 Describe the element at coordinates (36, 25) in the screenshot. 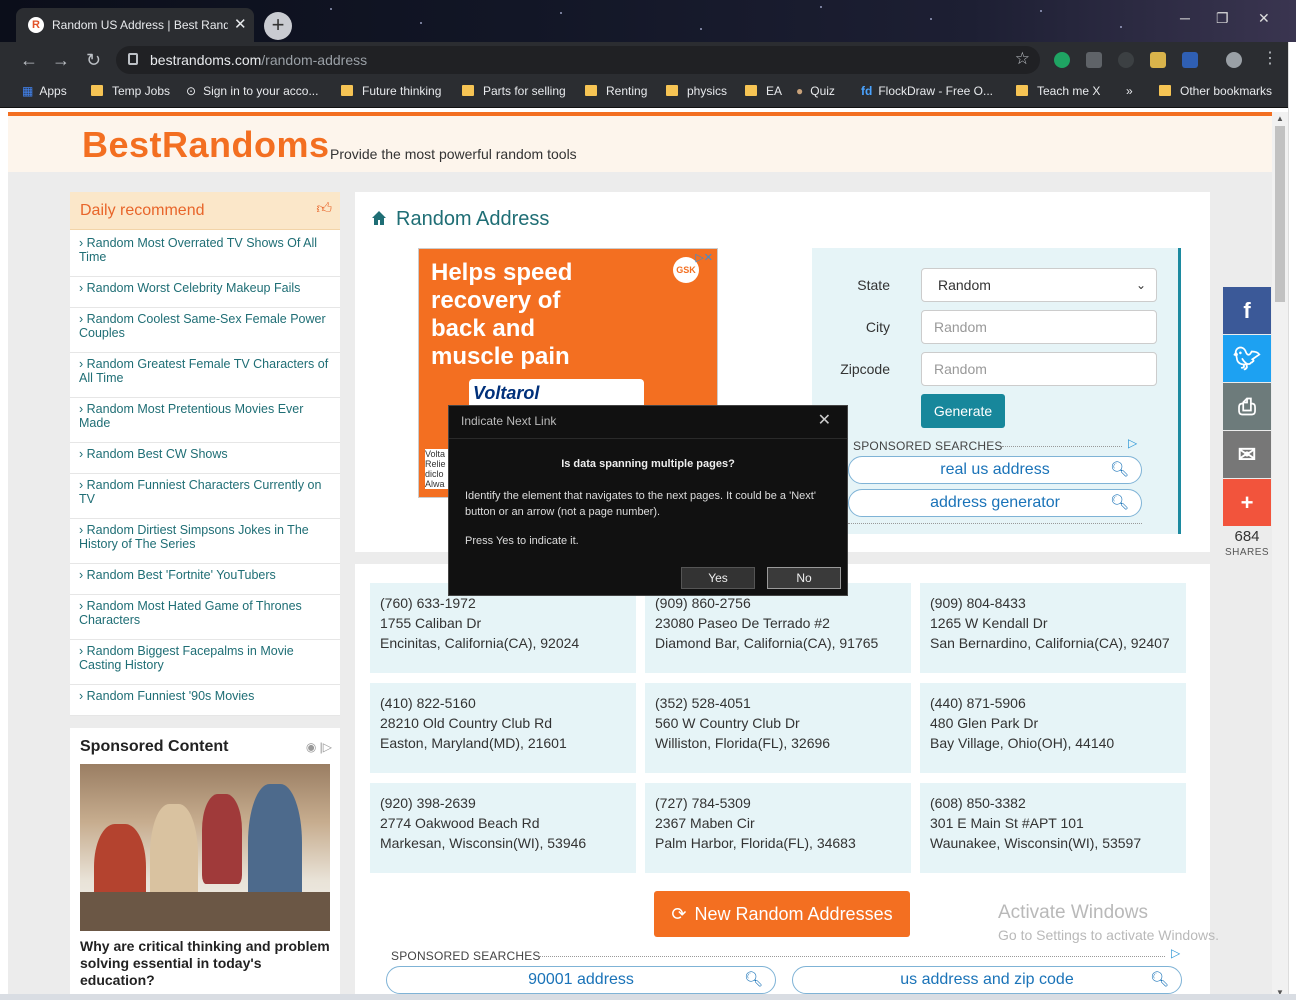

I see `site-favicon: R` at that location.